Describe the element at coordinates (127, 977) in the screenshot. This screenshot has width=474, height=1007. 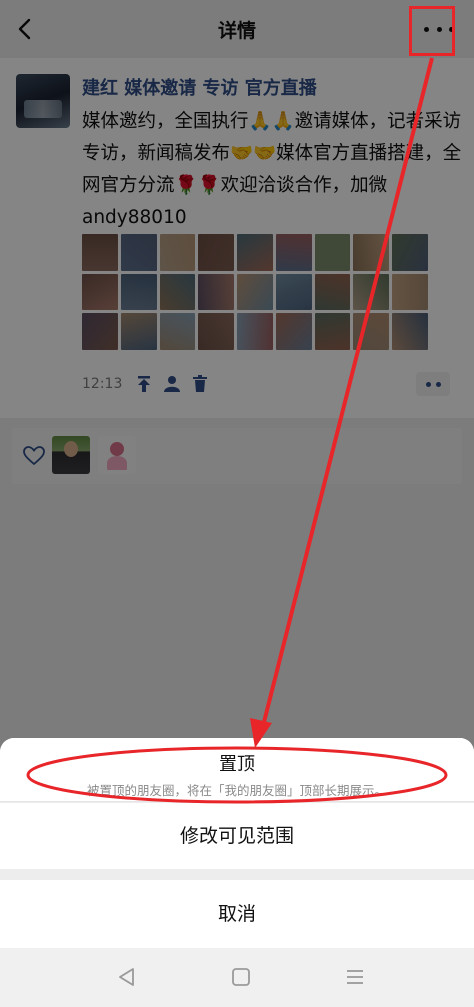
I see `back-triangle-icon` at that location.